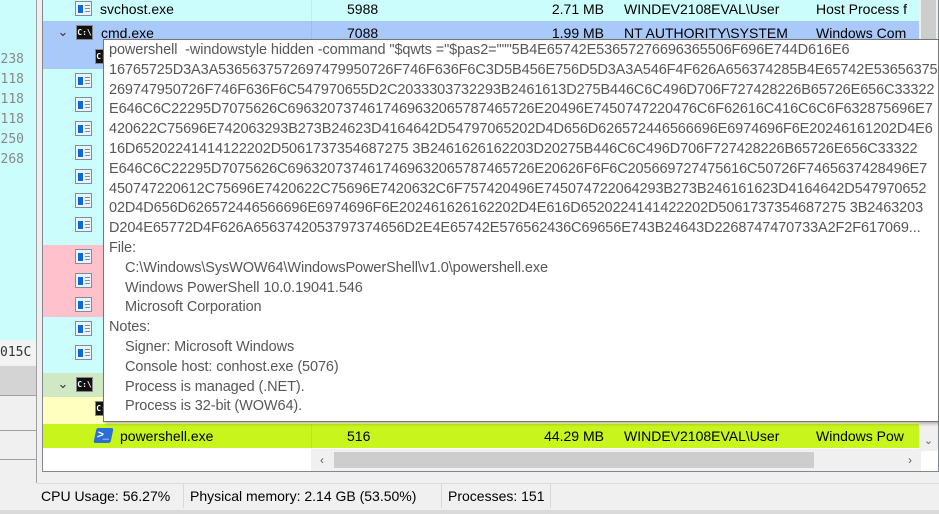 This screenshot has height=514, width=939. I want to click on tooltip-file-label: File:, so click(122, 247).